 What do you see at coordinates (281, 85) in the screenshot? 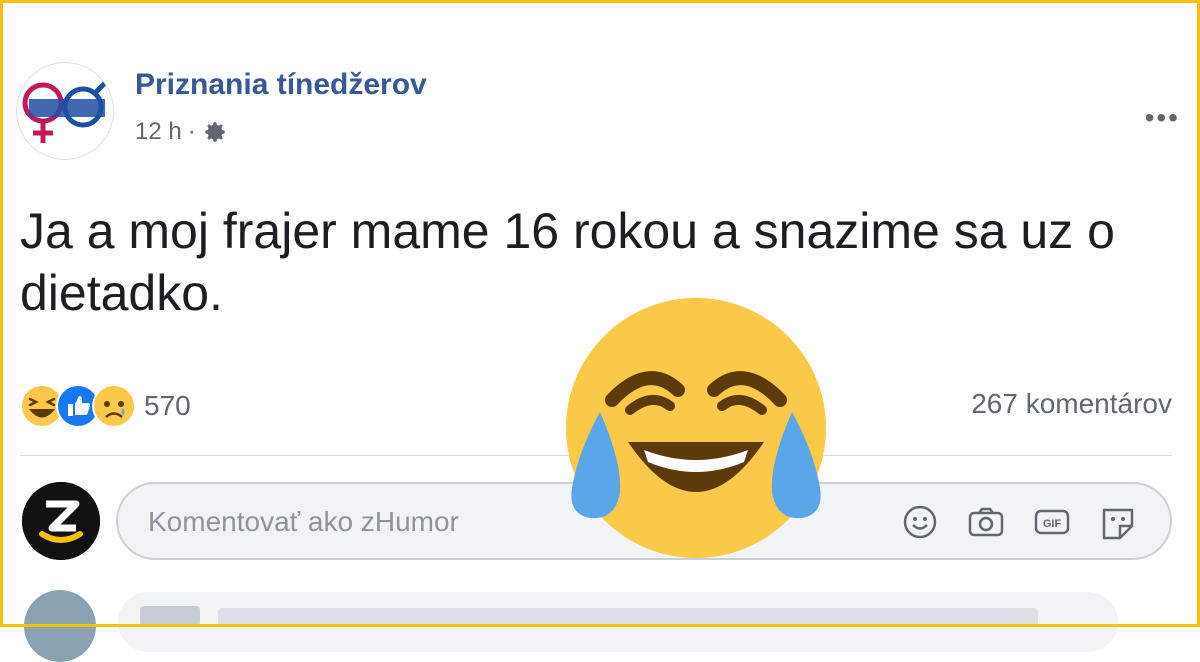
I see `page-name: Priznania tínedžerov` at bounding box center [281, 85].